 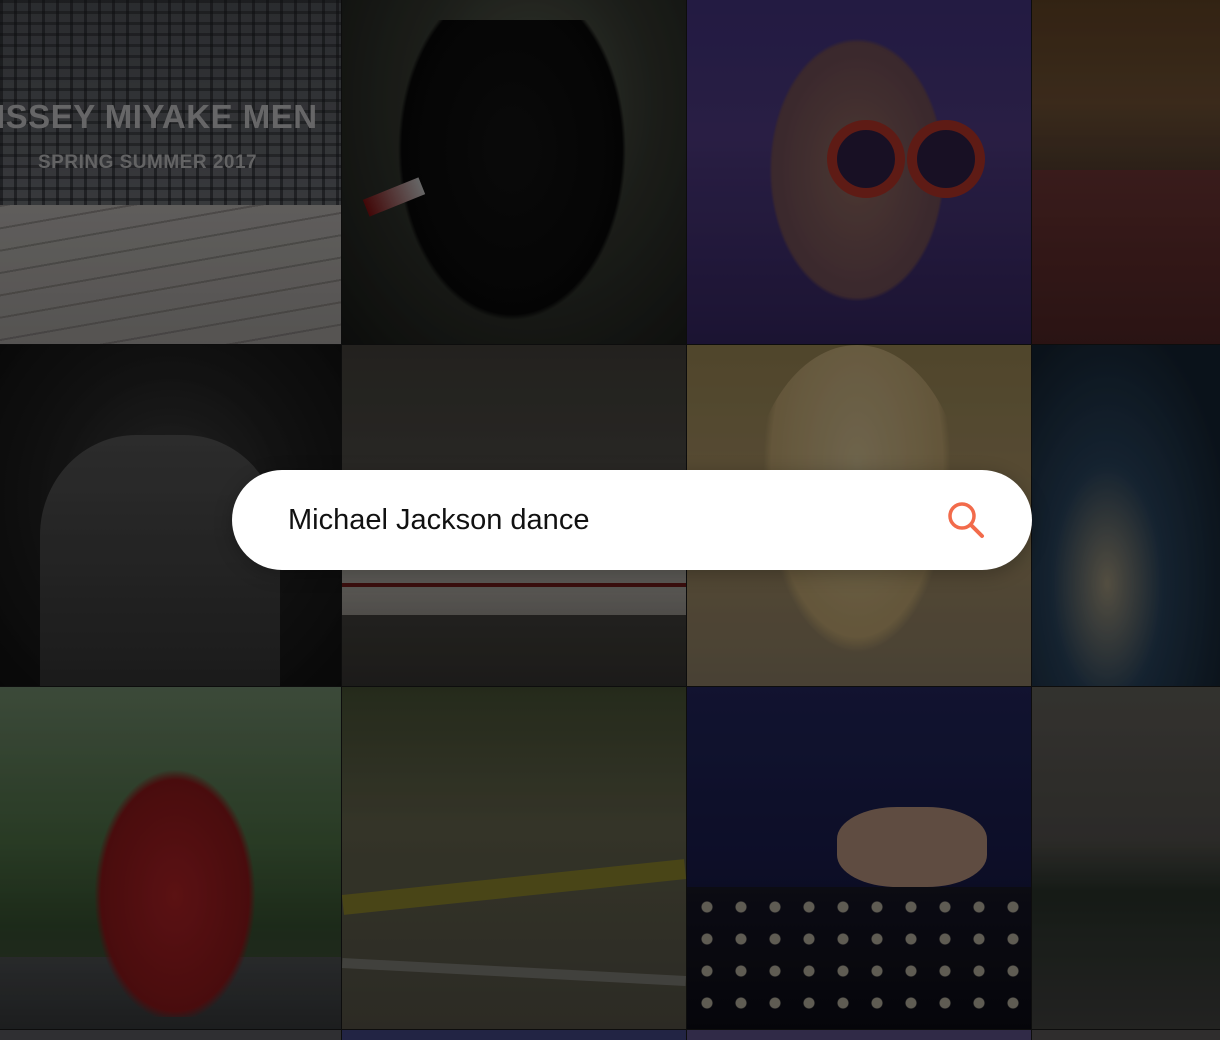 I want to click on thumbnail-child-playground, so click(x=514, y=858).